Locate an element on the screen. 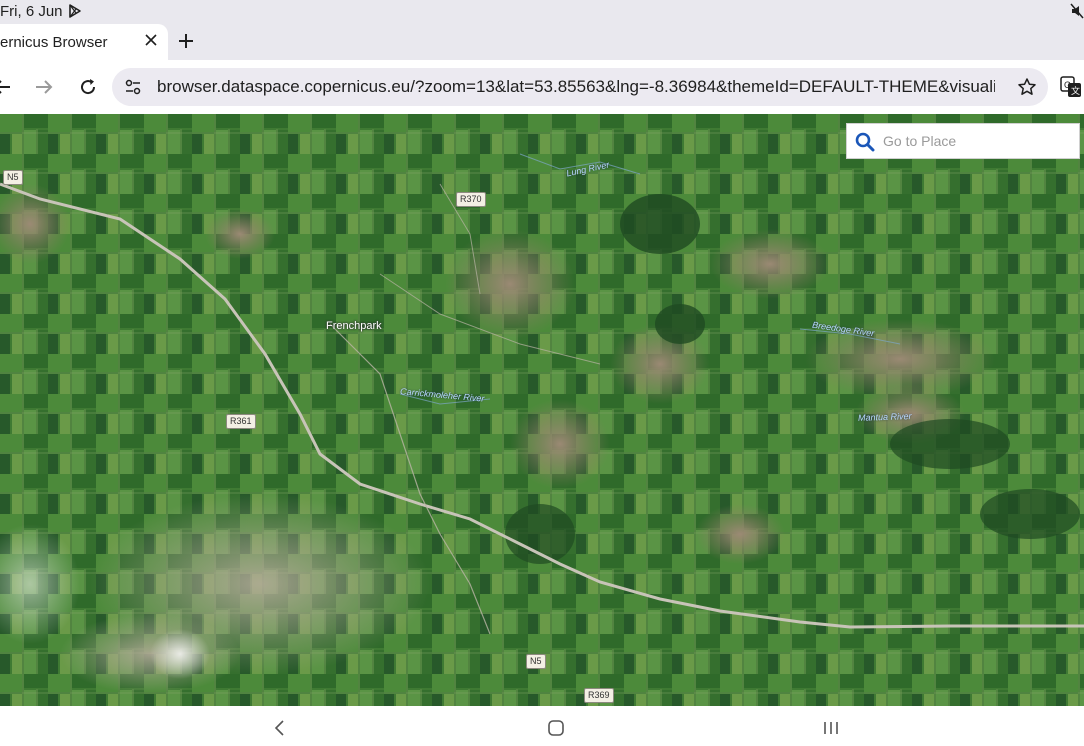 This screenshot has height=746, width=1084. road-shield-n5-south: N5 is located at coordinates (536, 661).